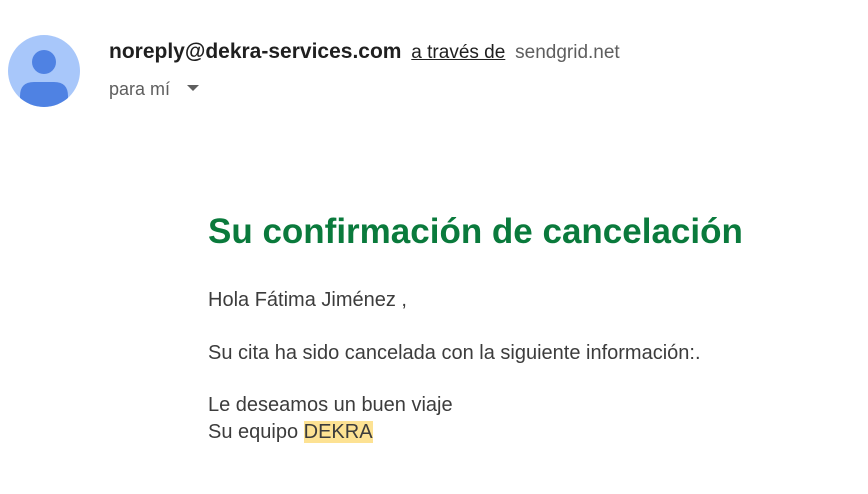 The height and width of the screenshot is (494, 868). What do you see at coordinates (338, 432) in the screenshot?
I see `signoff-brand-highlight: DEKRA` at bounding box center [338, 432].